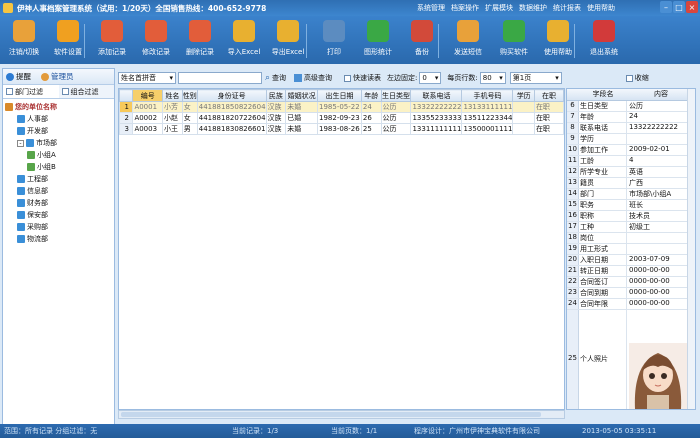 The height and width of the screenshot is (438, 700). Describe the element at coordinates (334, 38) in the screenshot. I see `toolbar-button-7: 打印` at that location.